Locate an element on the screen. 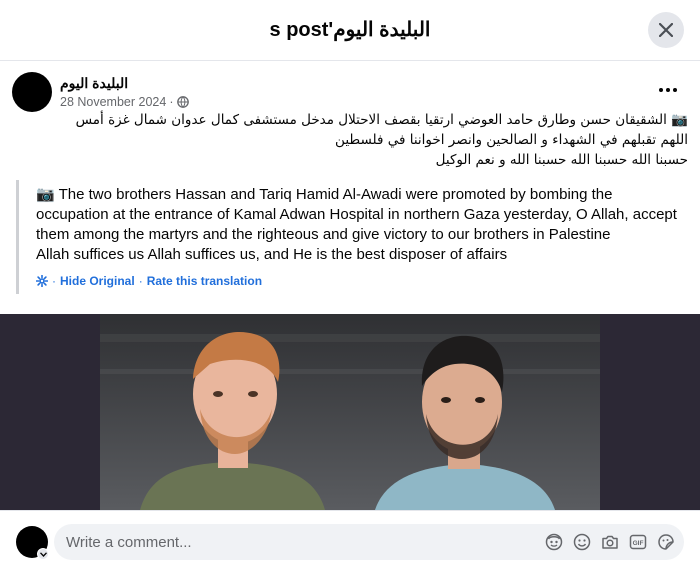  more-options-button is located at coordinates (668, 90).